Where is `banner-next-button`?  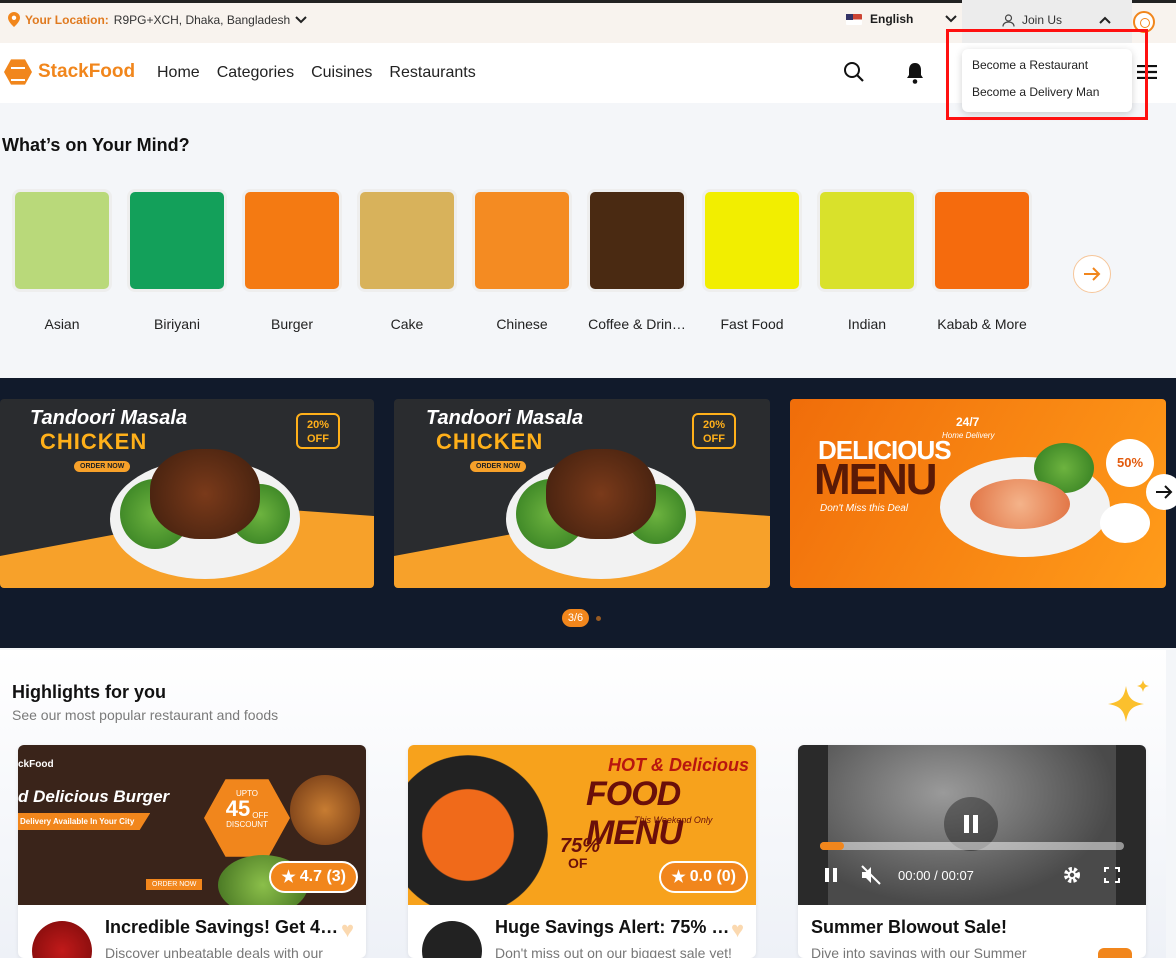
banner-next-button is located at coordinates (1161, 492).